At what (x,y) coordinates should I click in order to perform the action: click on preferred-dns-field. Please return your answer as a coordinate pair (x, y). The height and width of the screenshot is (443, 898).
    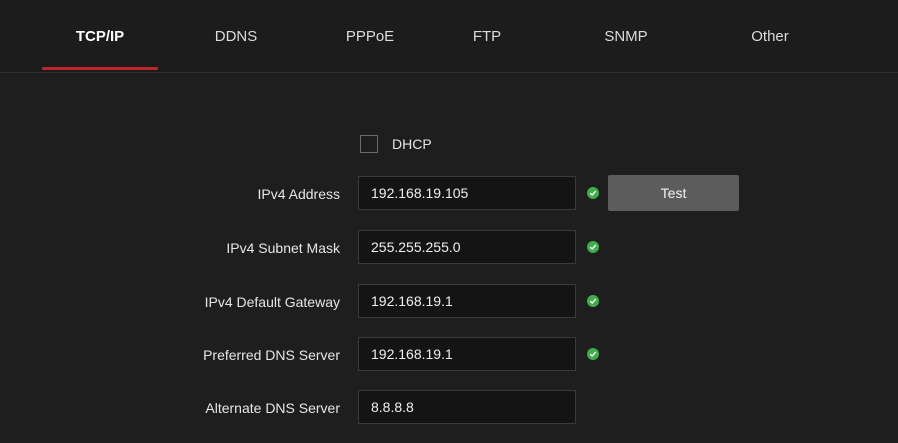
    Looking at the image, I should click on (467, 354).